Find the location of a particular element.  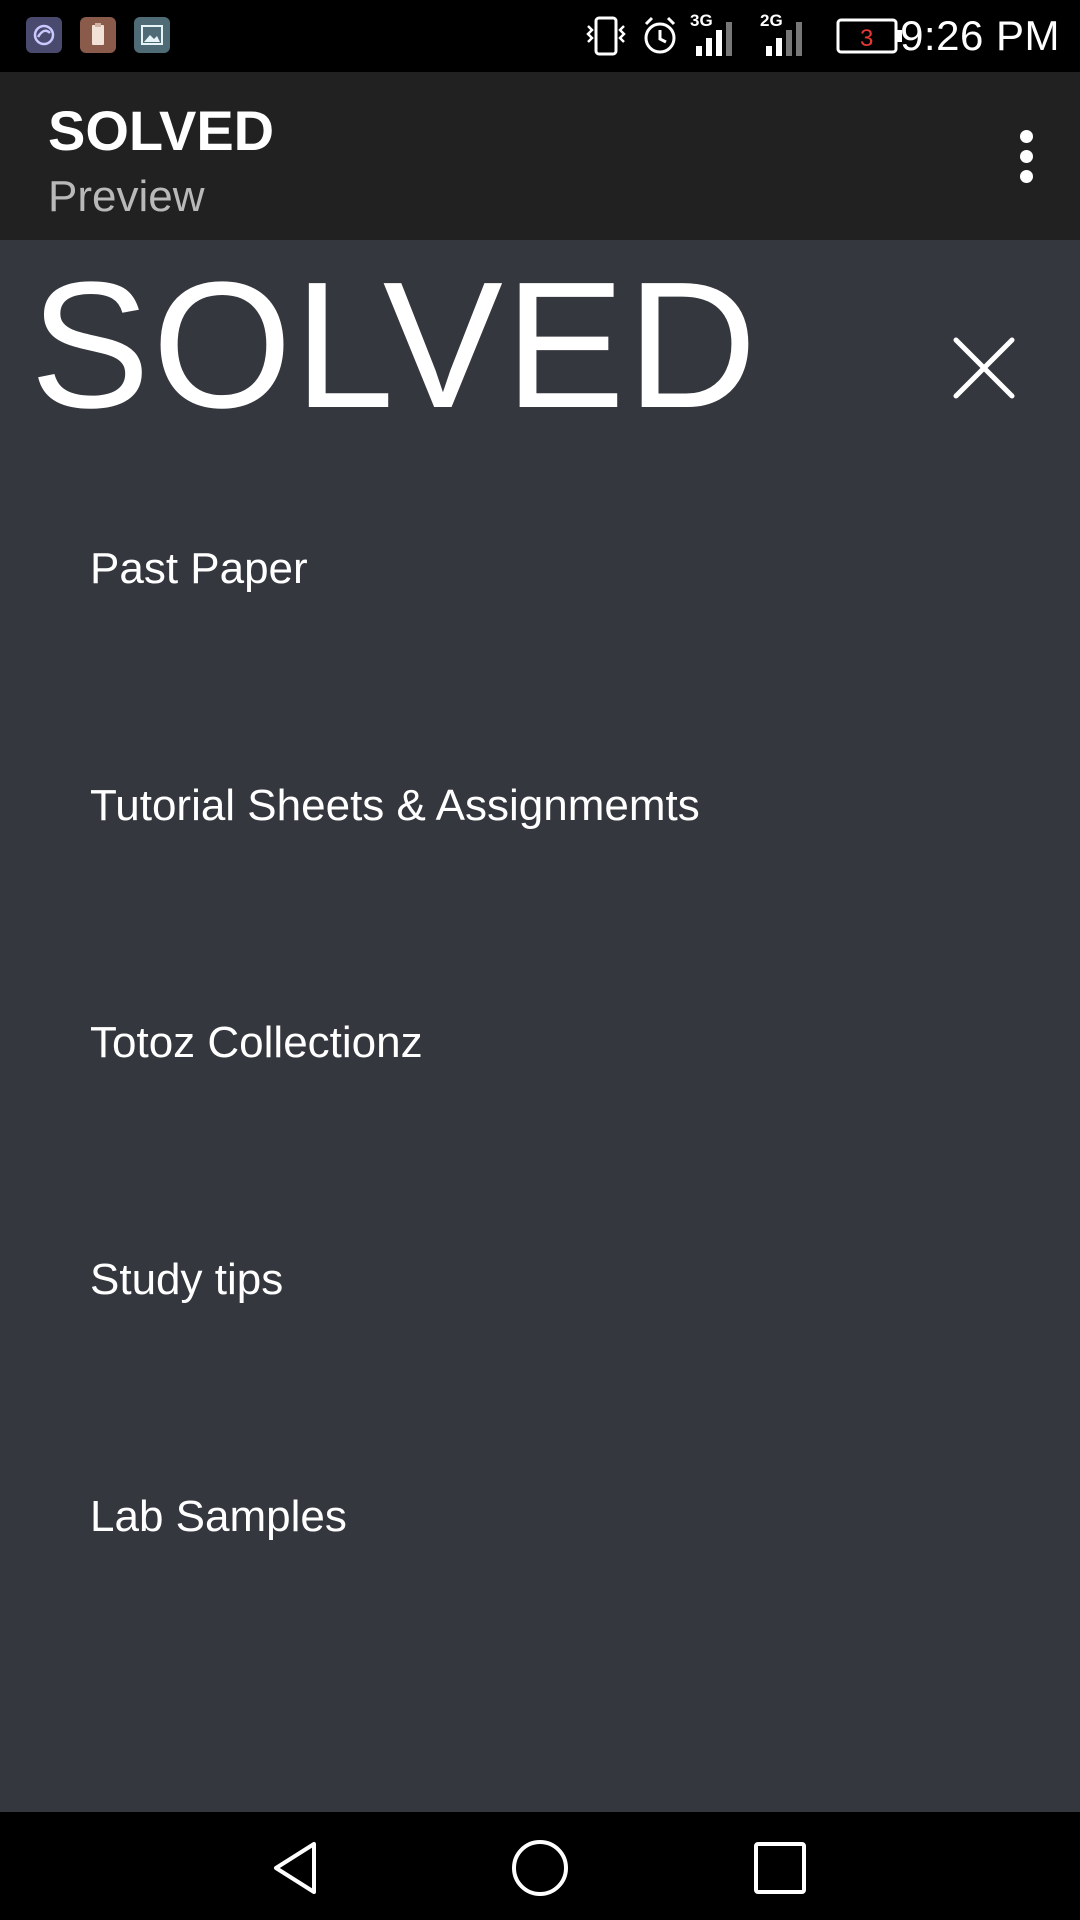

back-button is located at coordinates (300, 1868).